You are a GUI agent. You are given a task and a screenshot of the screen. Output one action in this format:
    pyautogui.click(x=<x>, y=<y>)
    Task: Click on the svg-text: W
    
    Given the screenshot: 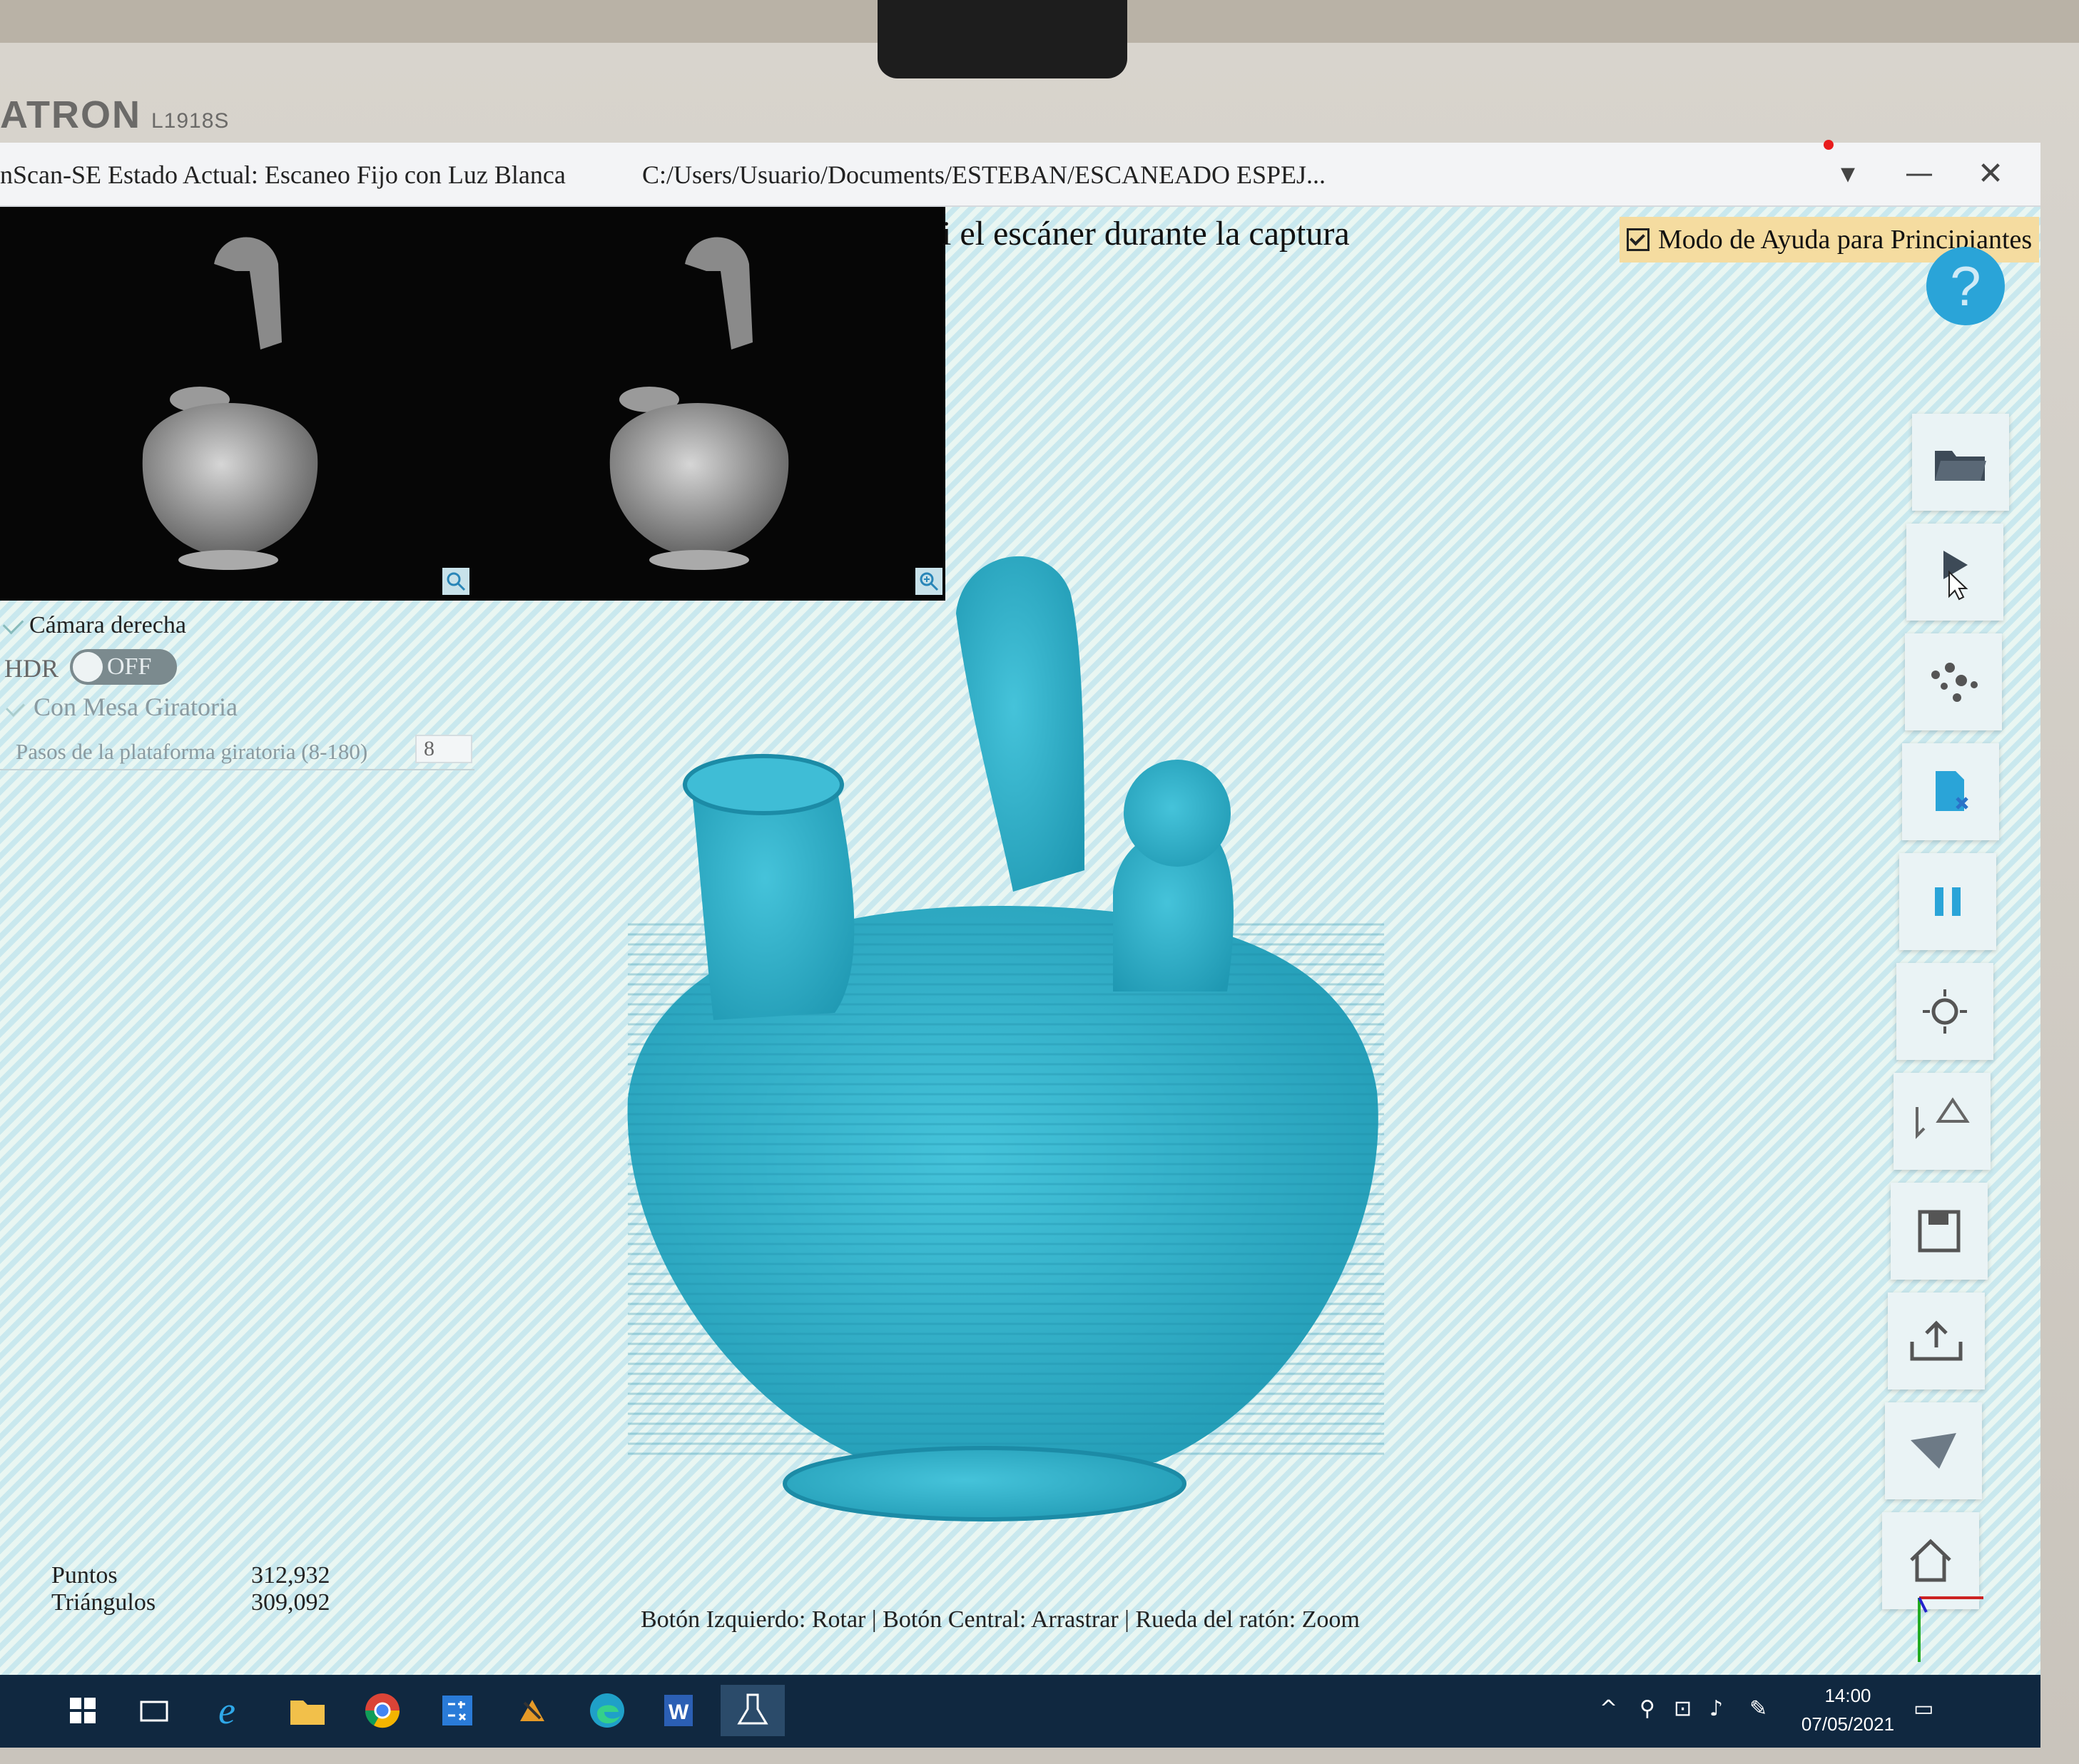 What is the action you would take?
    pyautogui.click(x=679, y=1713)
    